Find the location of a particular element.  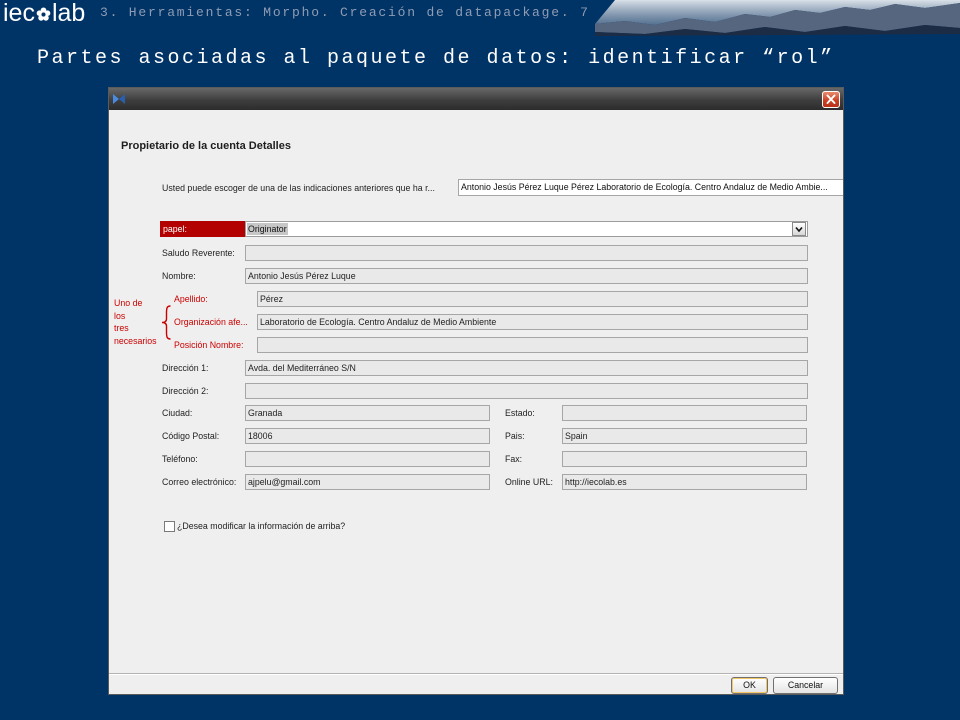

footer-separator is located at coordinates (476, 674).